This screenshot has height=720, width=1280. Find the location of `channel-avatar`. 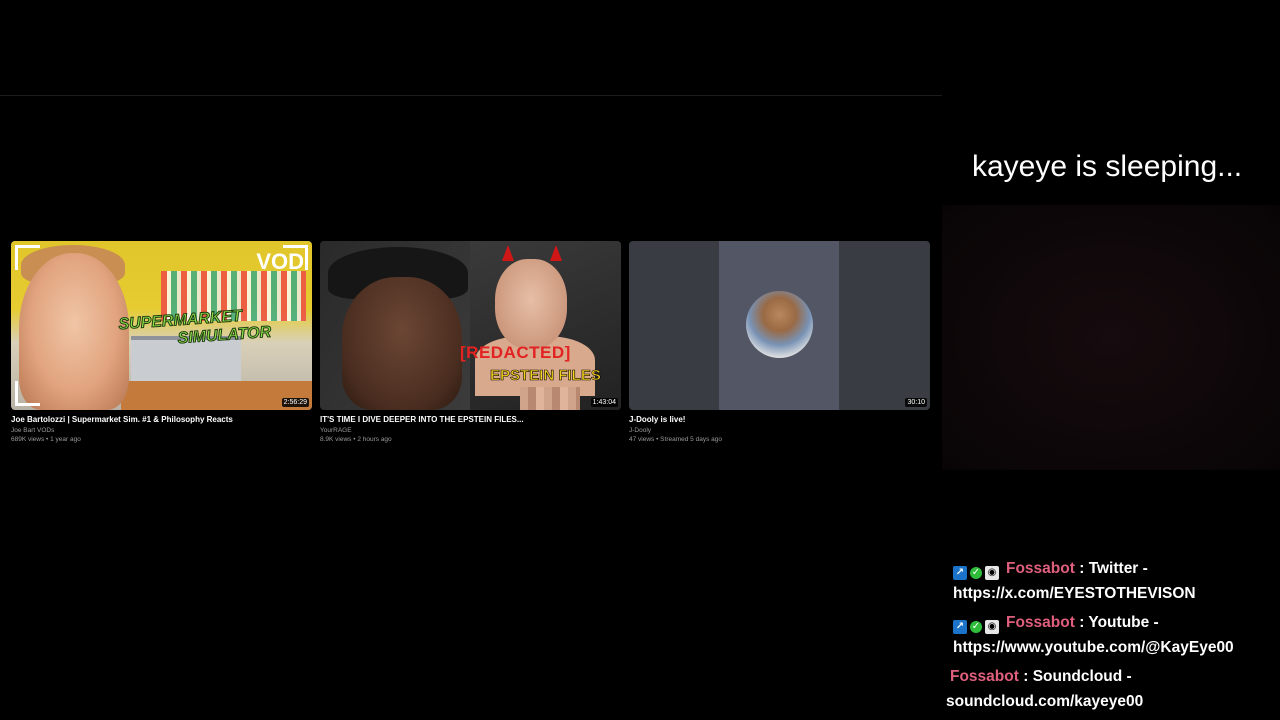

channel-avatar is located at coordinates (779, 324).